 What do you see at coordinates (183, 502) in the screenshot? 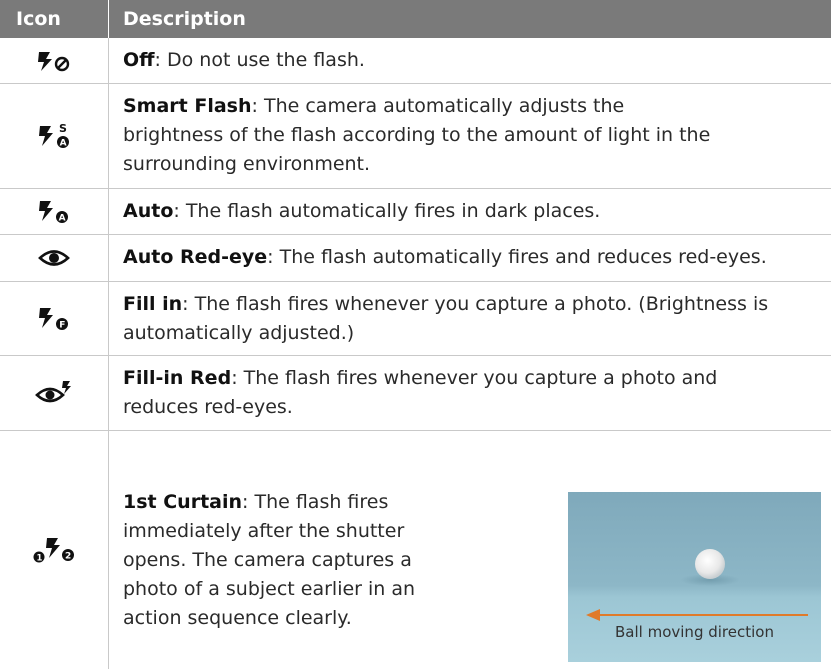
I see `term-label: 1st Curtain` at bounding box center [183, 502].